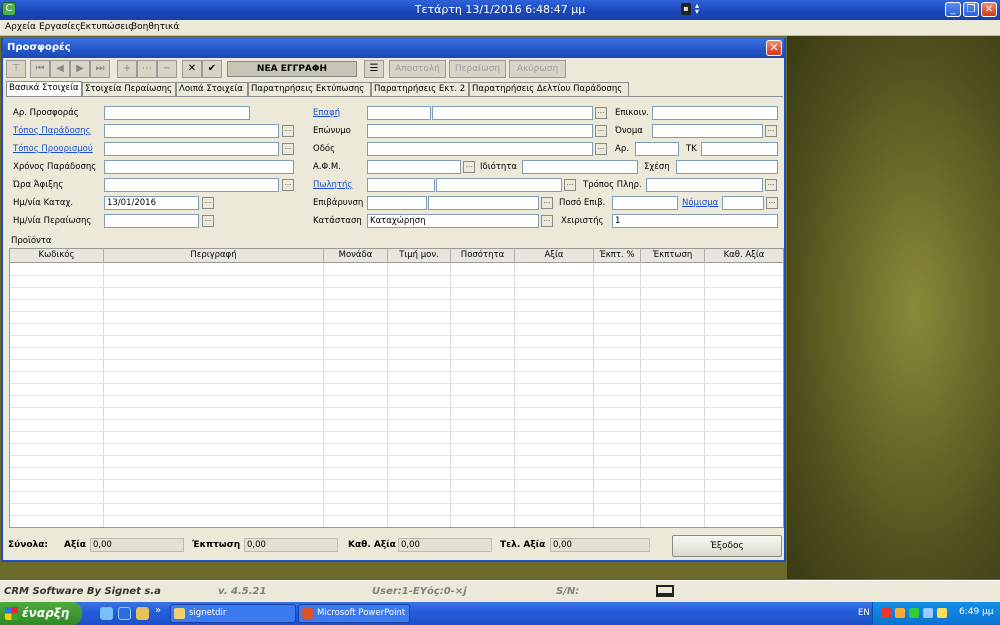  I want to click on delivery-place-link: Τόπος Παράδοσης, so click(52, 131).